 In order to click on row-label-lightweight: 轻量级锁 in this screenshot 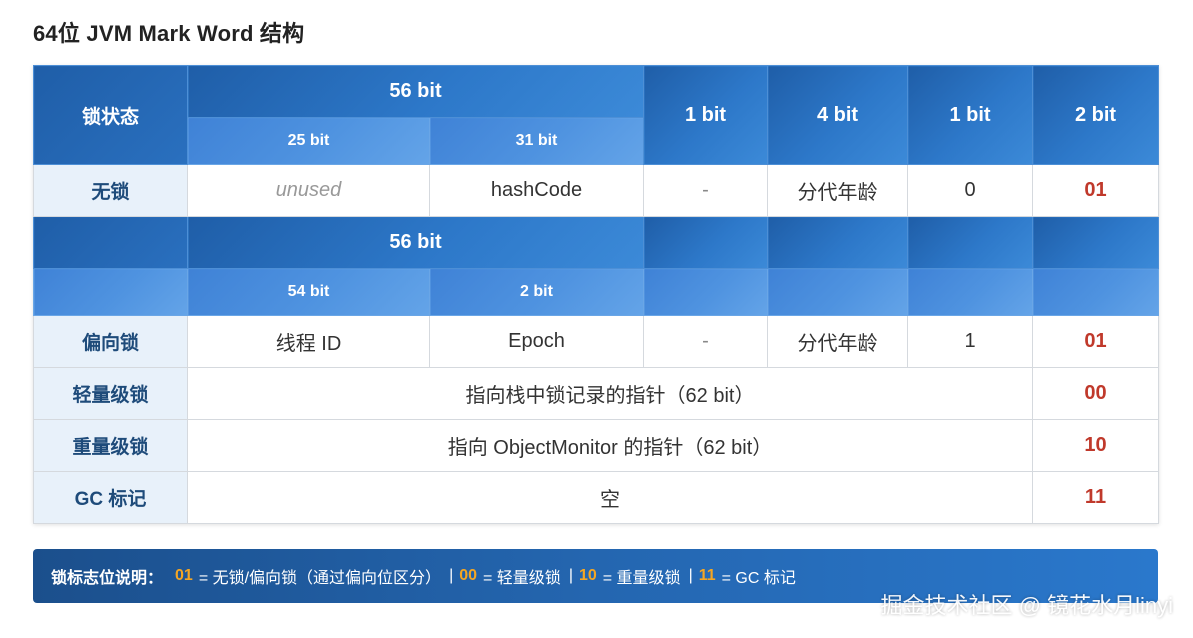, I will do `click(110, 393)`.